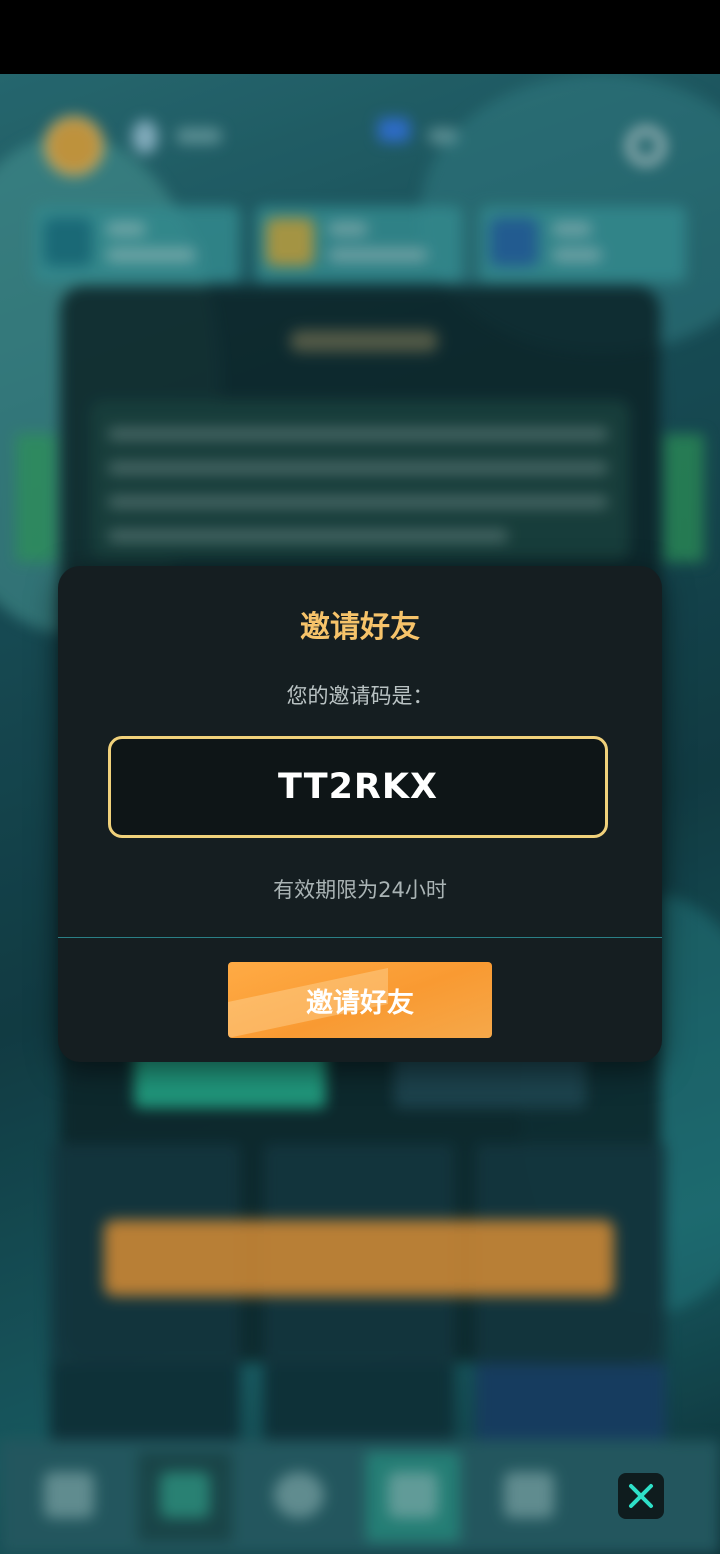 The width and height of the screenshot is (720, 1554). Describe the element at coordinates (360, 1003) in the screenshot. I see `invite-friend-button-label: 邀请好友` at that location.